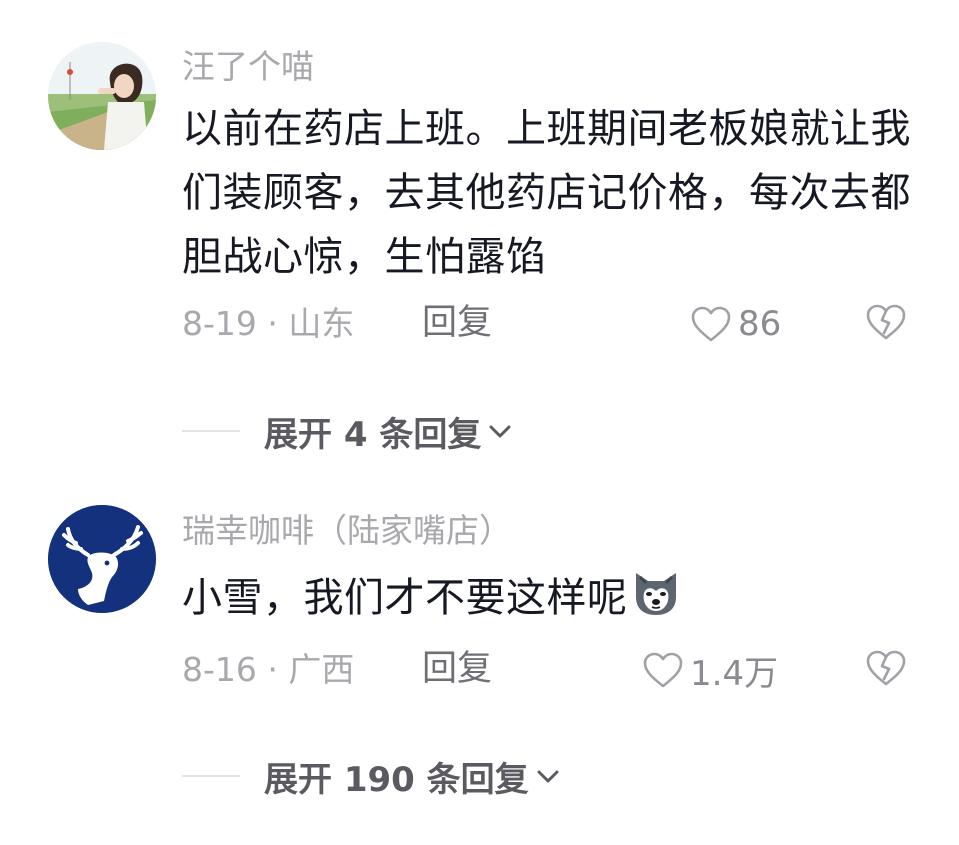 The image size is (959, 845). What do you see at coordinates (735, 324) in the screenshot?
I see `like-button: 86` at bounding box center [735, 324].